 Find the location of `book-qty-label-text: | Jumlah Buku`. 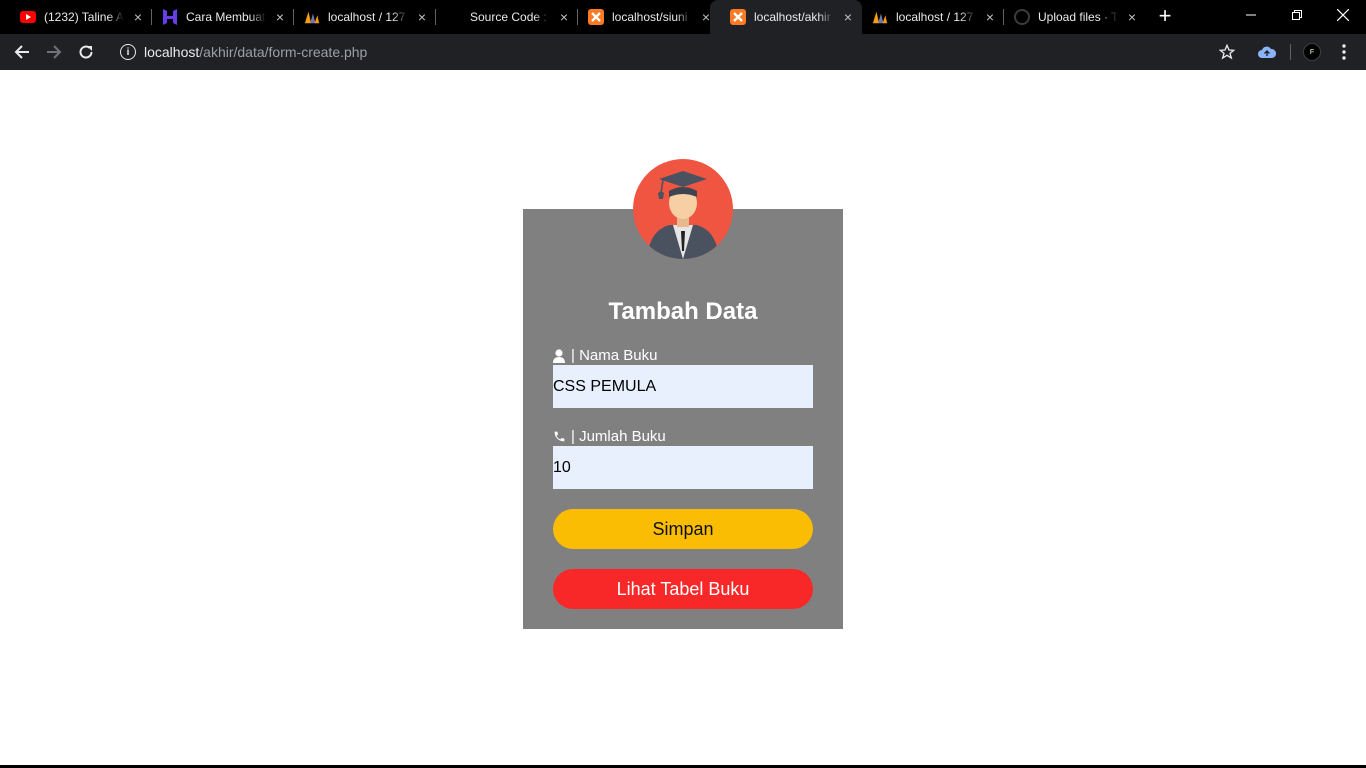

book-qty-label-text: | Jumlah Buku is located at coordinates (618, 436).